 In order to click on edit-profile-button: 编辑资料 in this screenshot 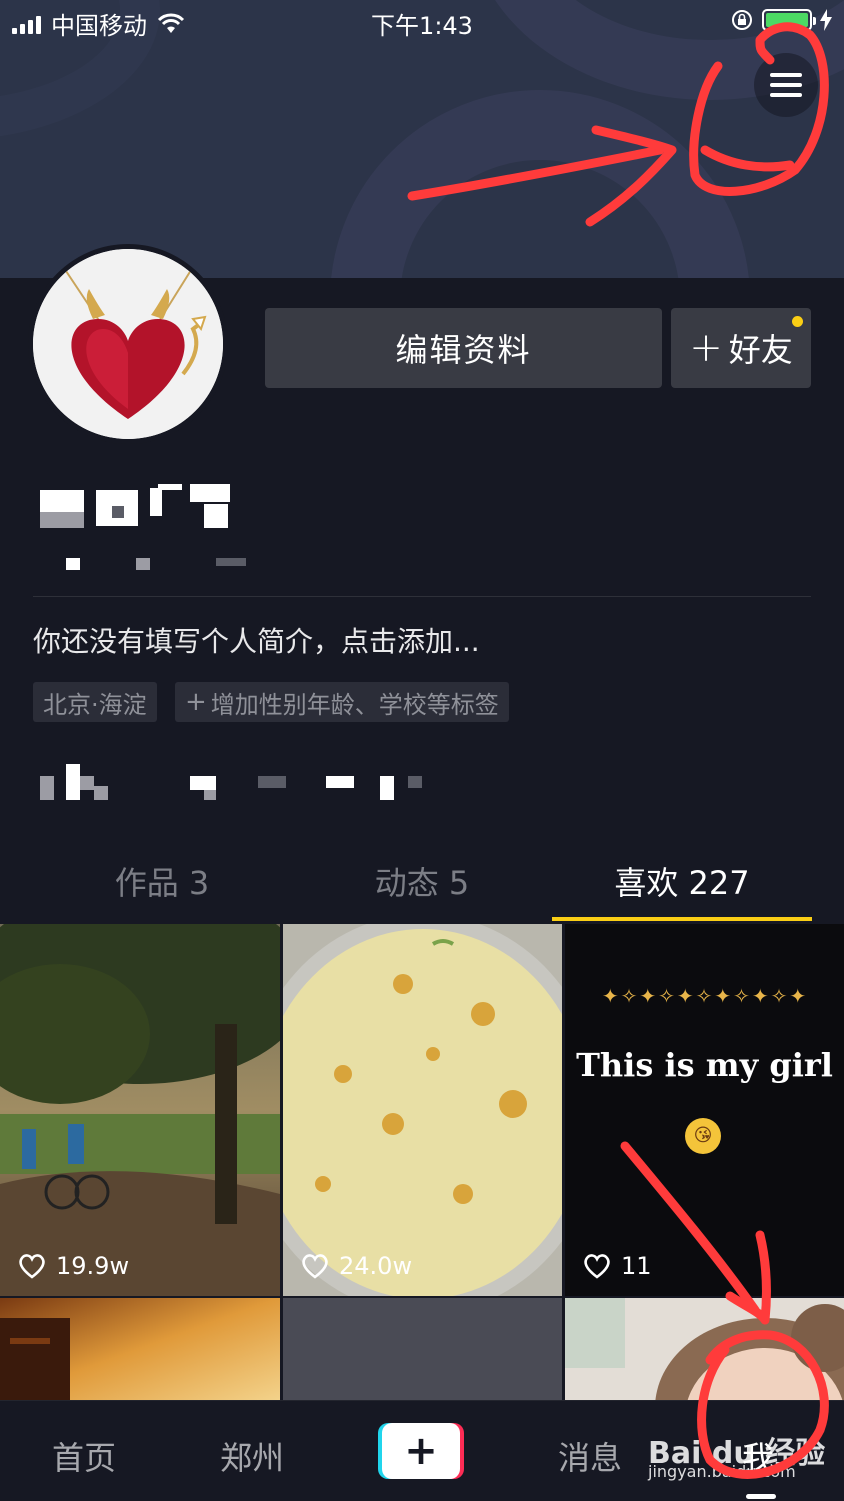, I will do `click(463, 348)`.